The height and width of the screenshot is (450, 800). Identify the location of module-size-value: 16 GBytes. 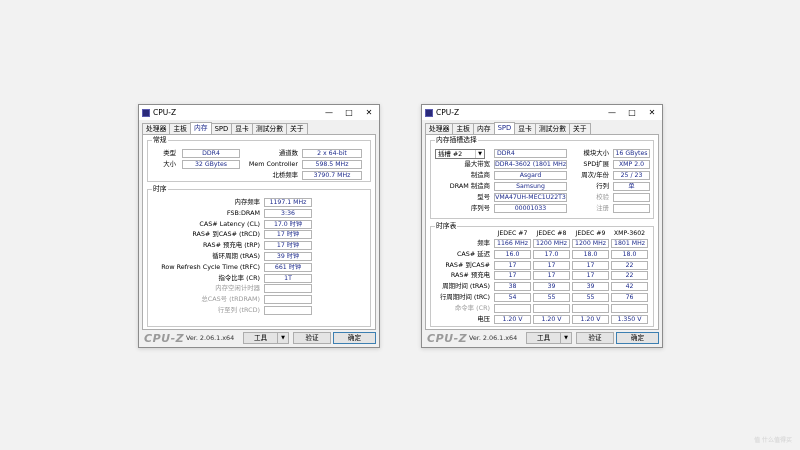
(631, 153).